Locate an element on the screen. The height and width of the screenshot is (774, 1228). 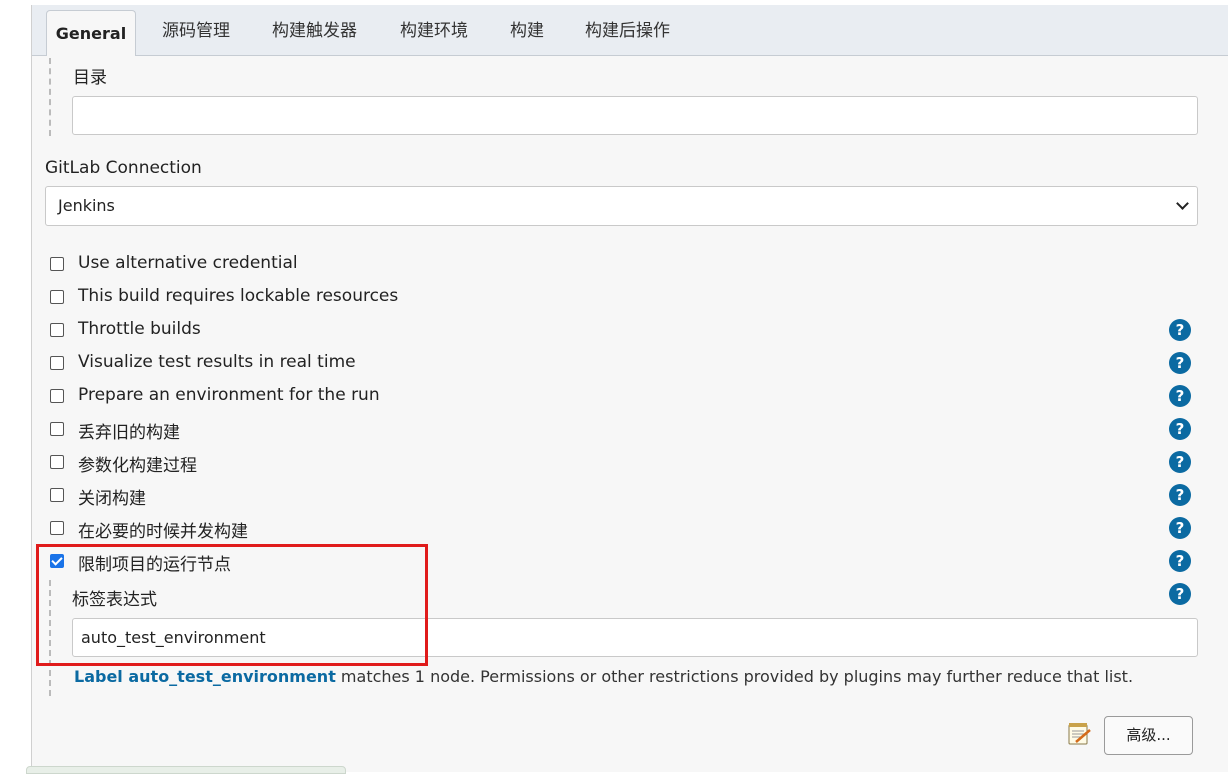
option-row: 参数化构建过程 is located at coordinates (629, 465).